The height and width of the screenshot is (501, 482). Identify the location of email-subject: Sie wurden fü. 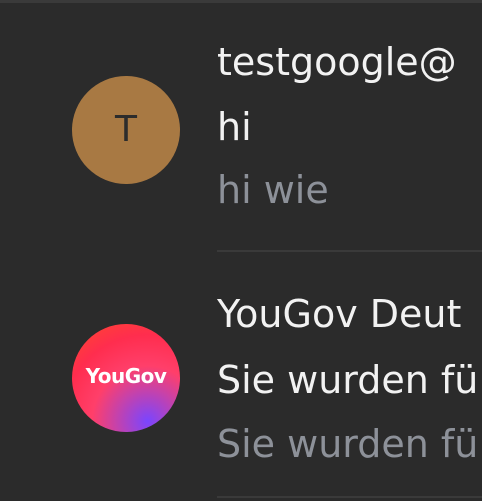
(348, 380).